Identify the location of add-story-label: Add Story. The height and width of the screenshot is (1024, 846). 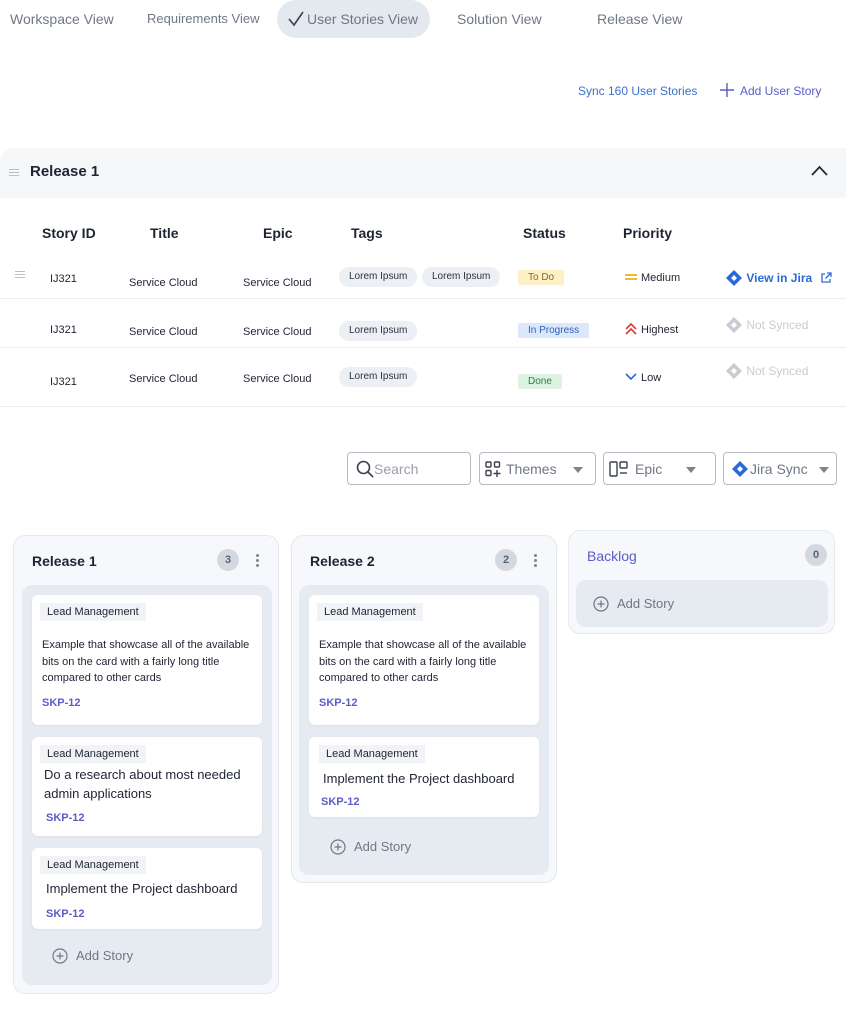
(383, 846).